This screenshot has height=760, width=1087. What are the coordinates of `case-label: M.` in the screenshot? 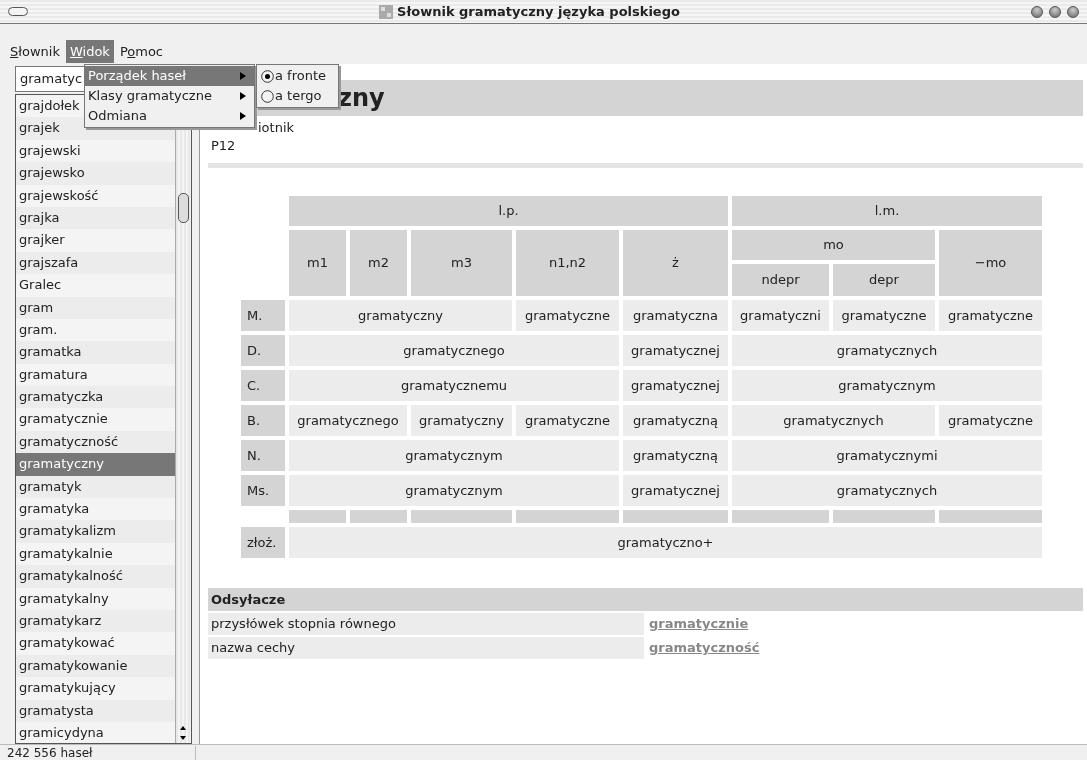 It's located at (263, 315).